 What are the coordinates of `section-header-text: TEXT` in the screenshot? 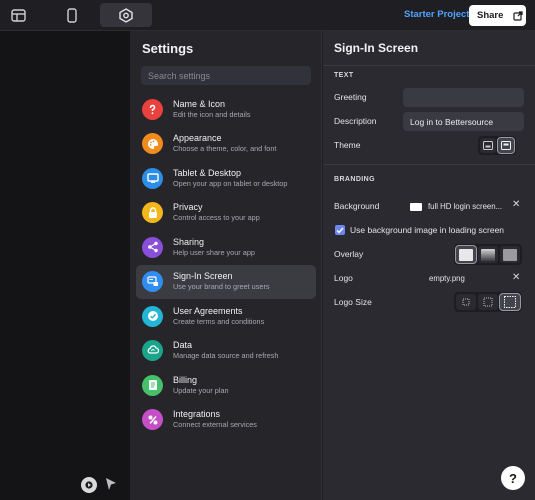 It's located at (344, 75).